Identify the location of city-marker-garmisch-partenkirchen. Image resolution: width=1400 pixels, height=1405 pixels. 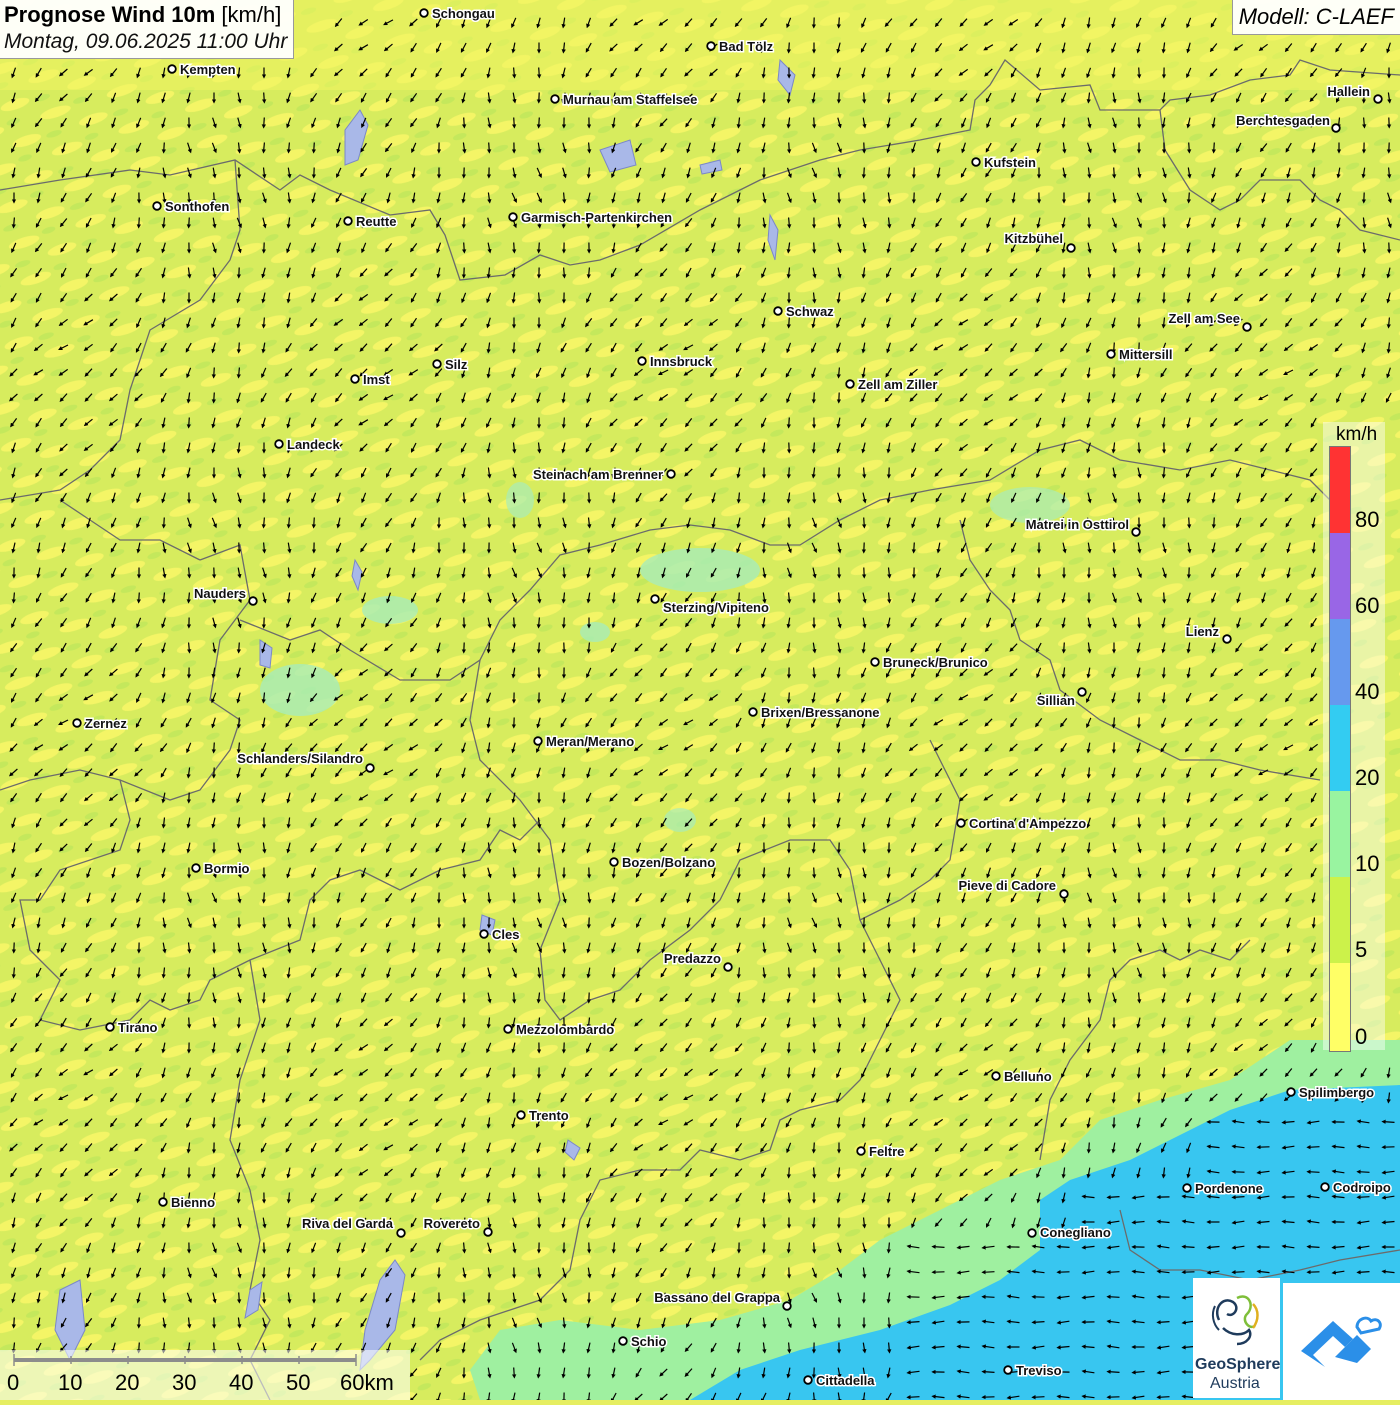
(513, 217).